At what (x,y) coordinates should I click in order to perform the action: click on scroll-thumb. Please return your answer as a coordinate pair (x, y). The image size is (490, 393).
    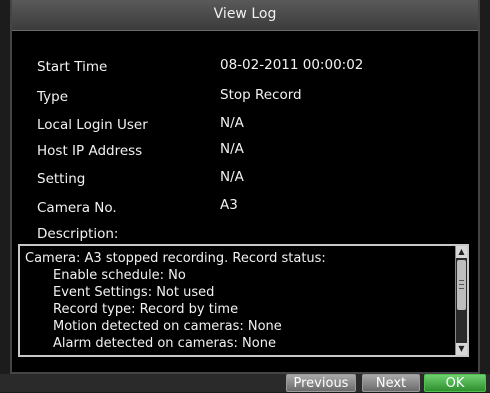
    Looking at the image, I should click on (461, 285).